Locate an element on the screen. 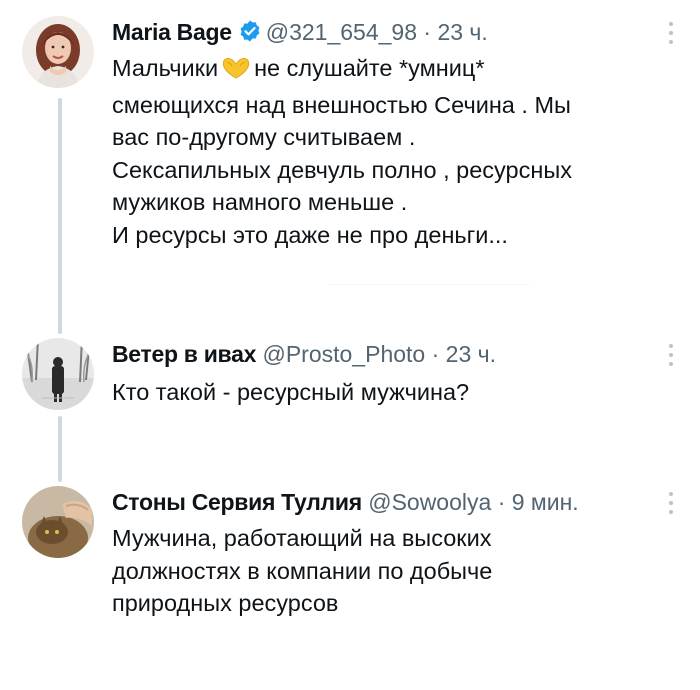 The width and height of the screenshot is (700, 690). handle: @321_654_98 is located at coordinates (341, 32).